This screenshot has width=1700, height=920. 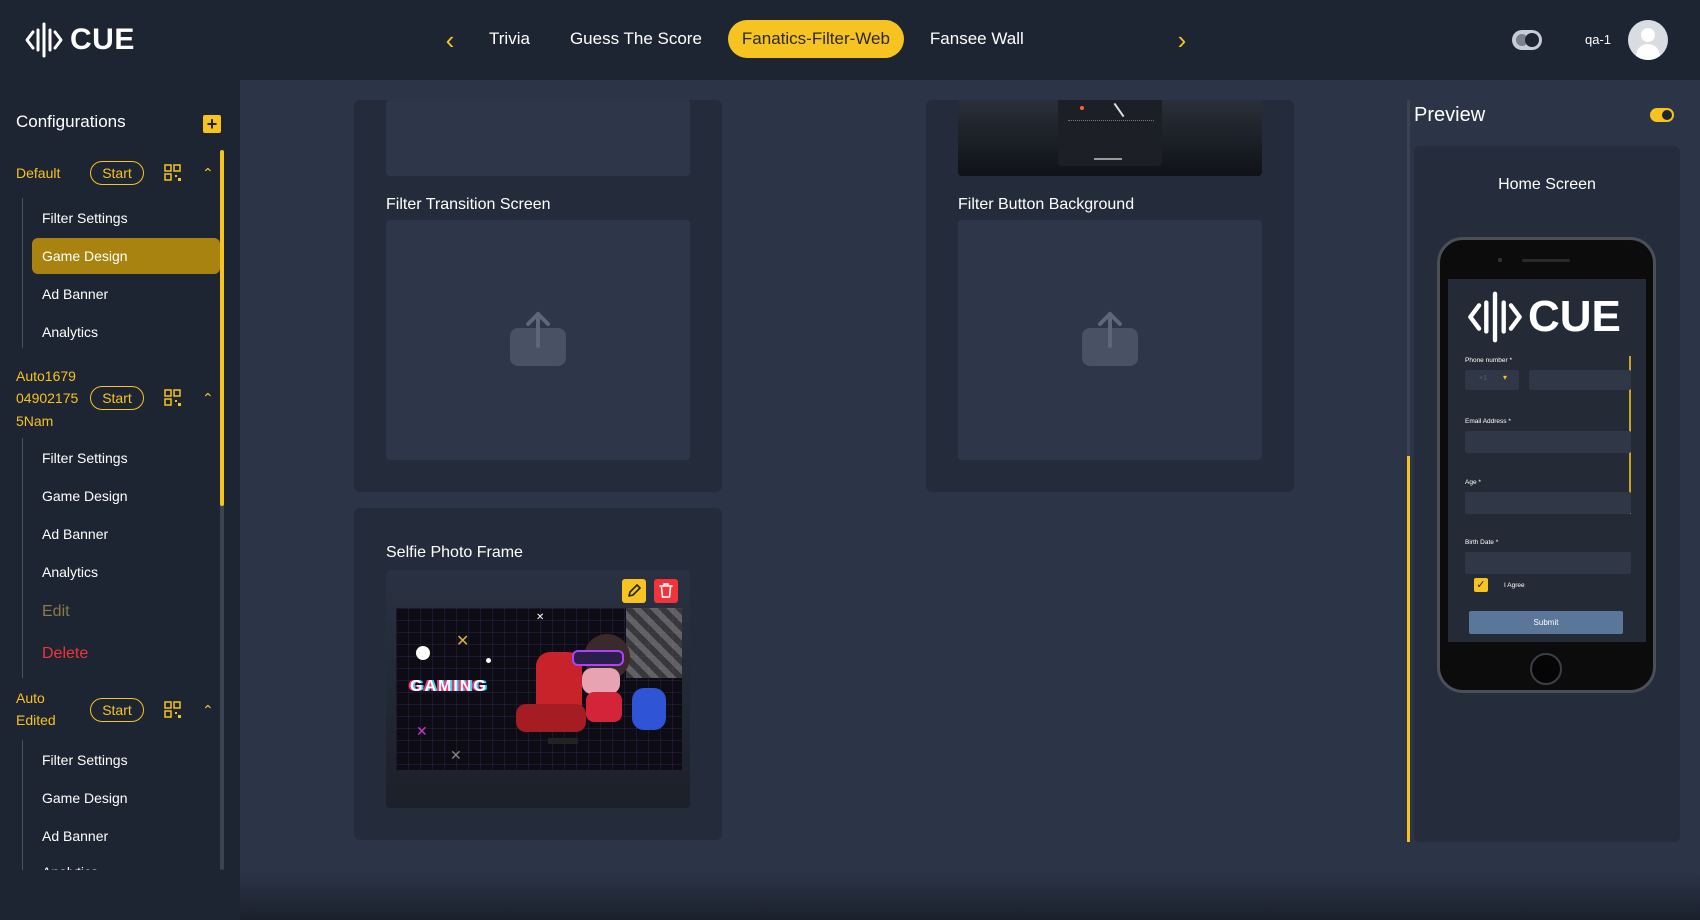 What do you see at coordinates (102, 39) in the screenshot?
I see `logo-text: CUE` at bounding box center [102, 39].